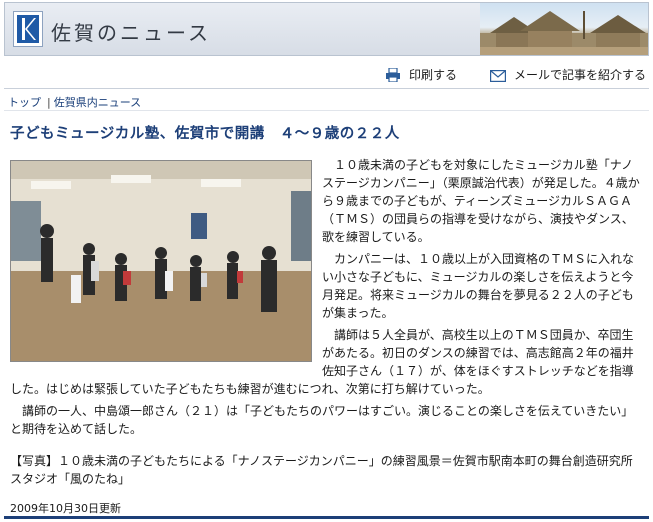 This screenshot has width=653, height=522. I want to click on site-logo, so click(28, 29).